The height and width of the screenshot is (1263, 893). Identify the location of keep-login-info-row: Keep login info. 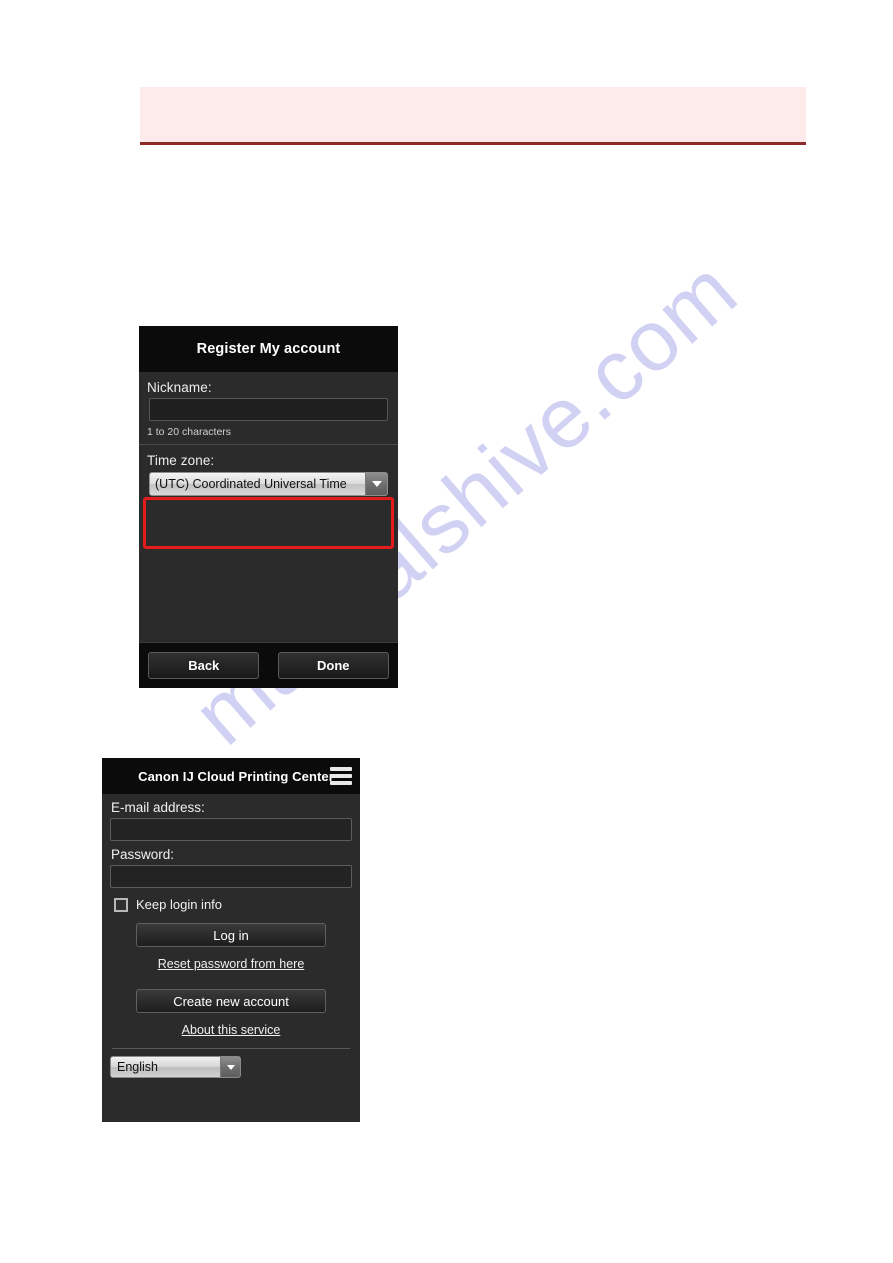
(231, 900).